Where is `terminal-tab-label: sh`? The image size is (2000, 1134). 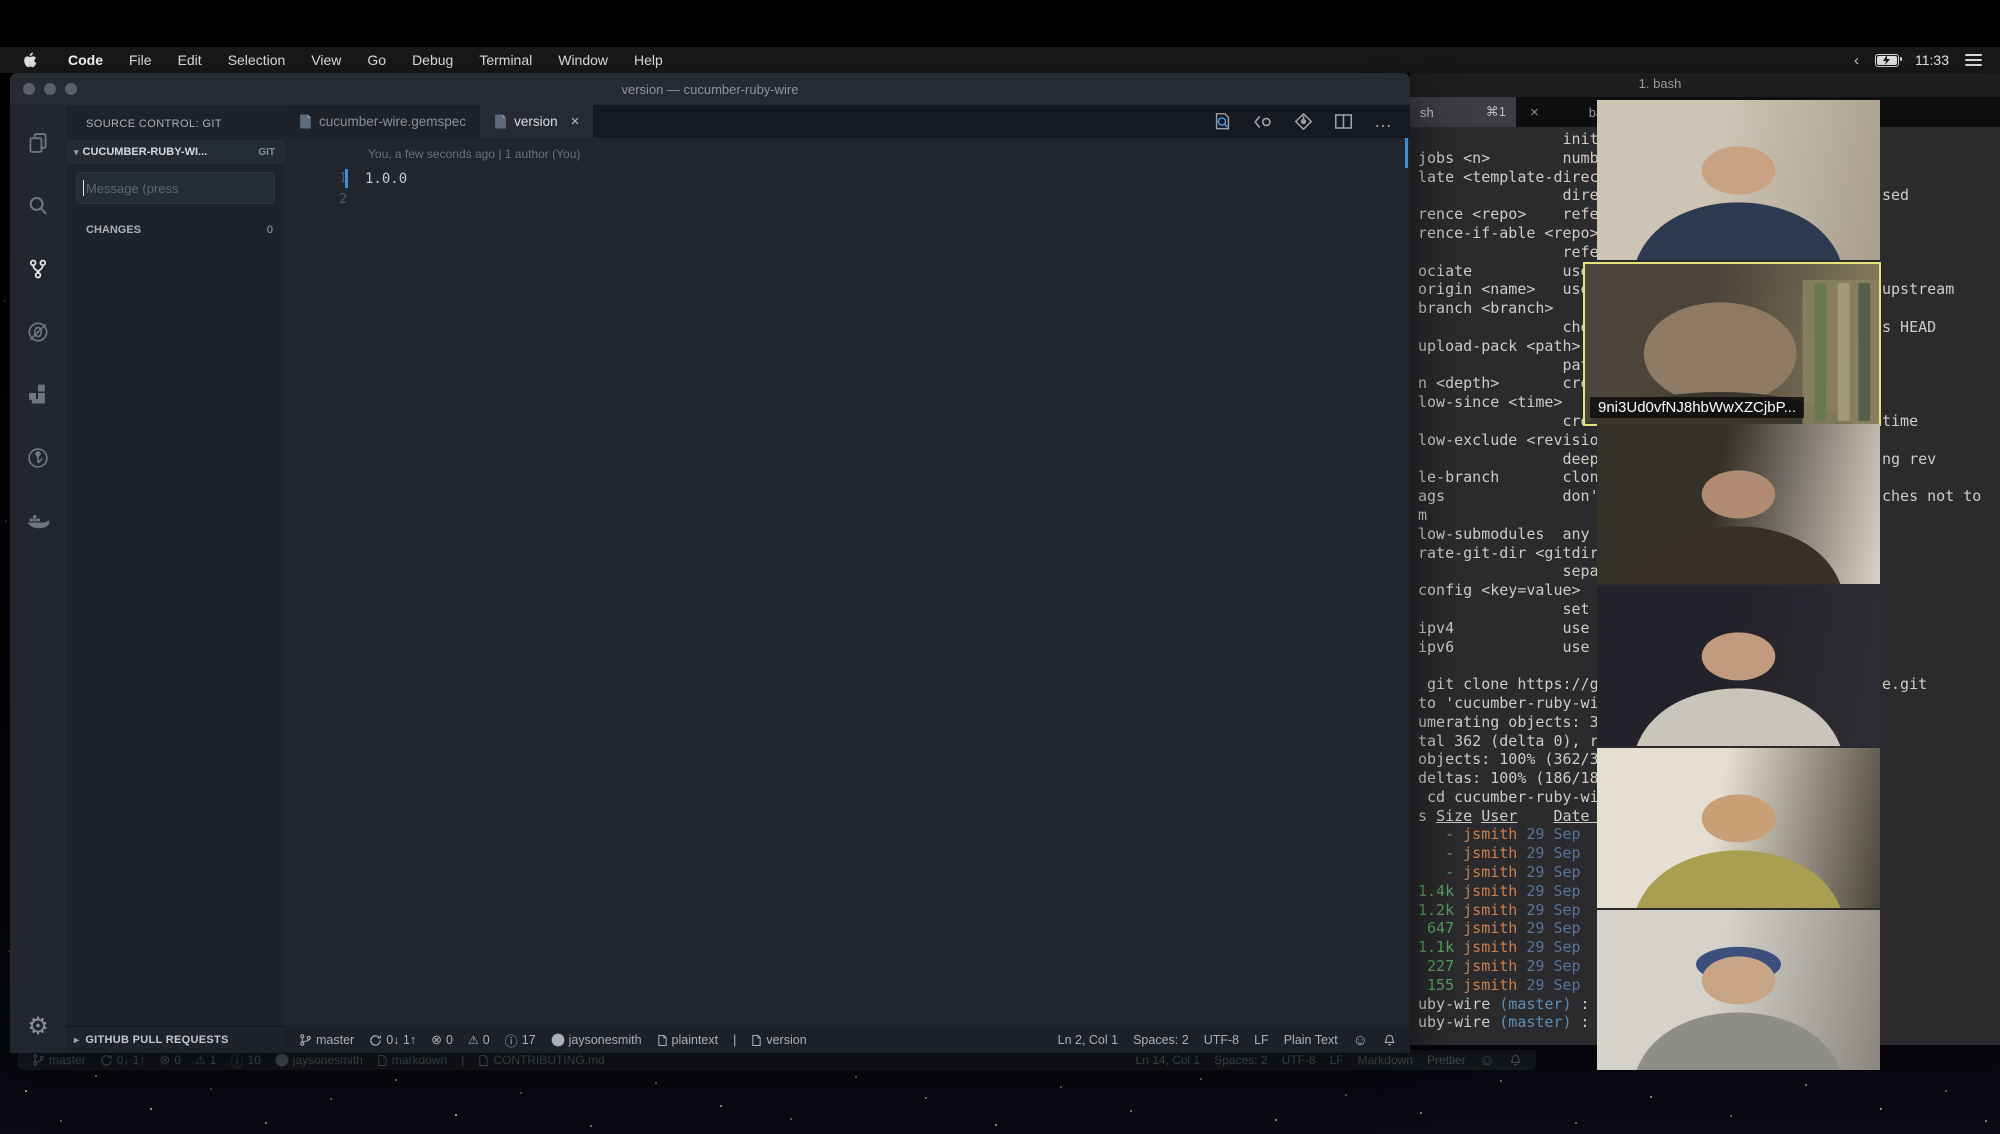 terminal-tab-label: sh is located at coordinates (1427, 112).